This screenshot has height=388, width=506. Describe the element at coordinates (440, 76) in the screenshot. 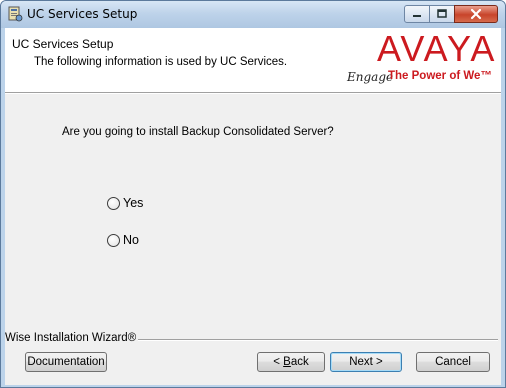

I see `logo-tagline: The Power of We™` at that location.